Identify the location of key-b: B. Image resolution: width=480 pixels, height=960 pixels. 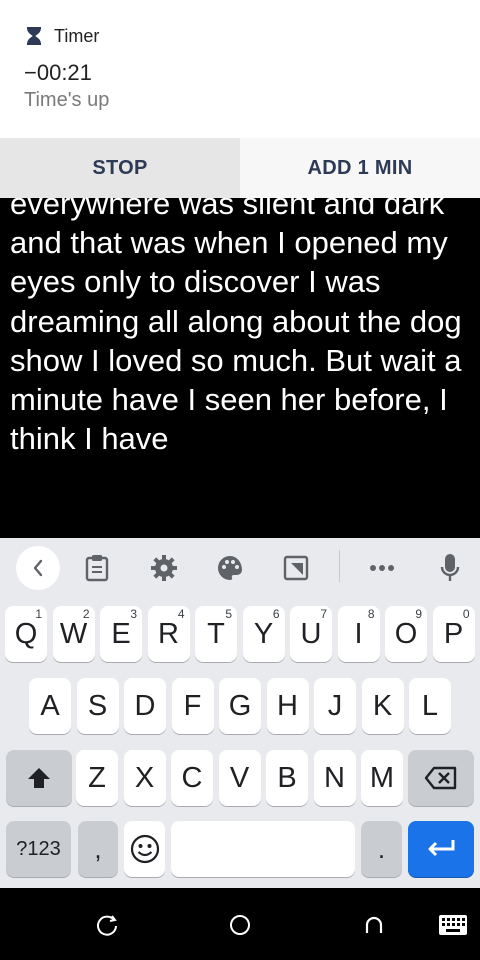
(287, 778).